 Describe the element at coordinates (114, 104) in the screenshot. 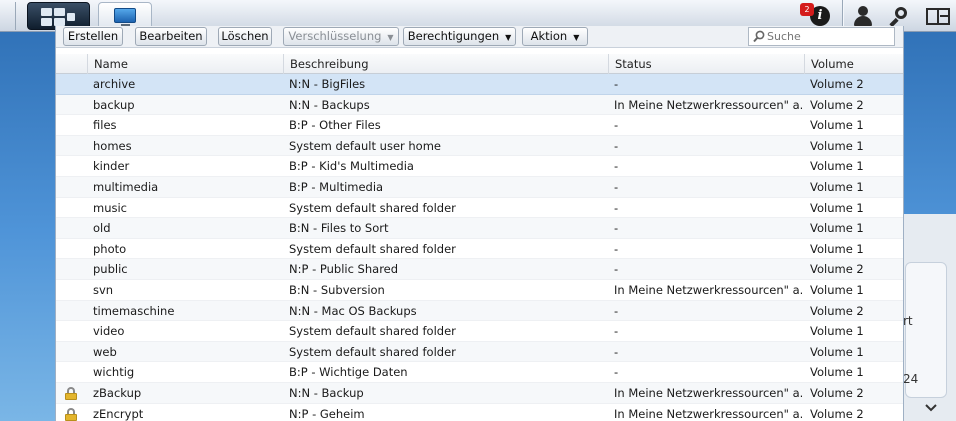

I see `cell-name: backup` at that location.